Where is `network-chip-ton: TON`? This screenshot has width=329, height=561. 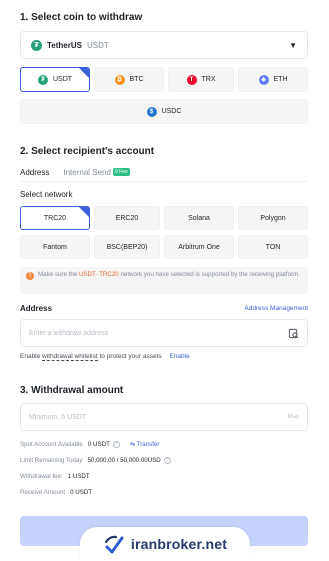
network-chip-ton: TON is located at coordinates (273, 247).